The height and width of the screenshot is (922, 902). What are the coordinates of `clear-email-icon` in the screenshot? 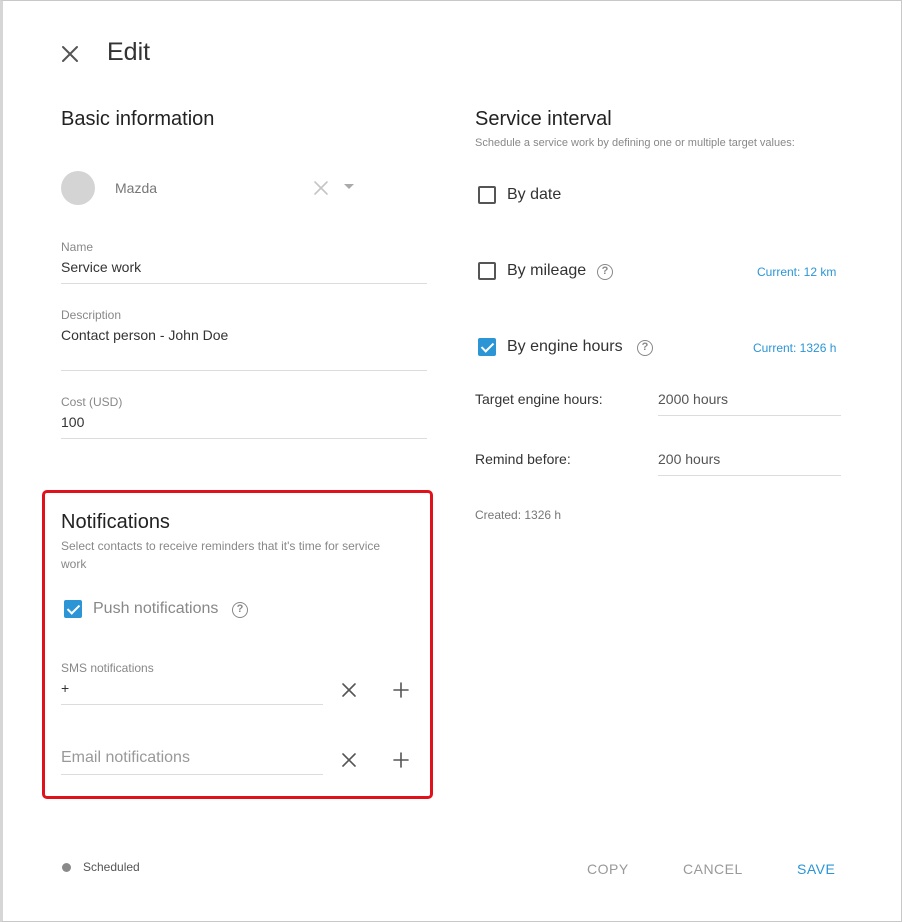 It's located at (349, 760).